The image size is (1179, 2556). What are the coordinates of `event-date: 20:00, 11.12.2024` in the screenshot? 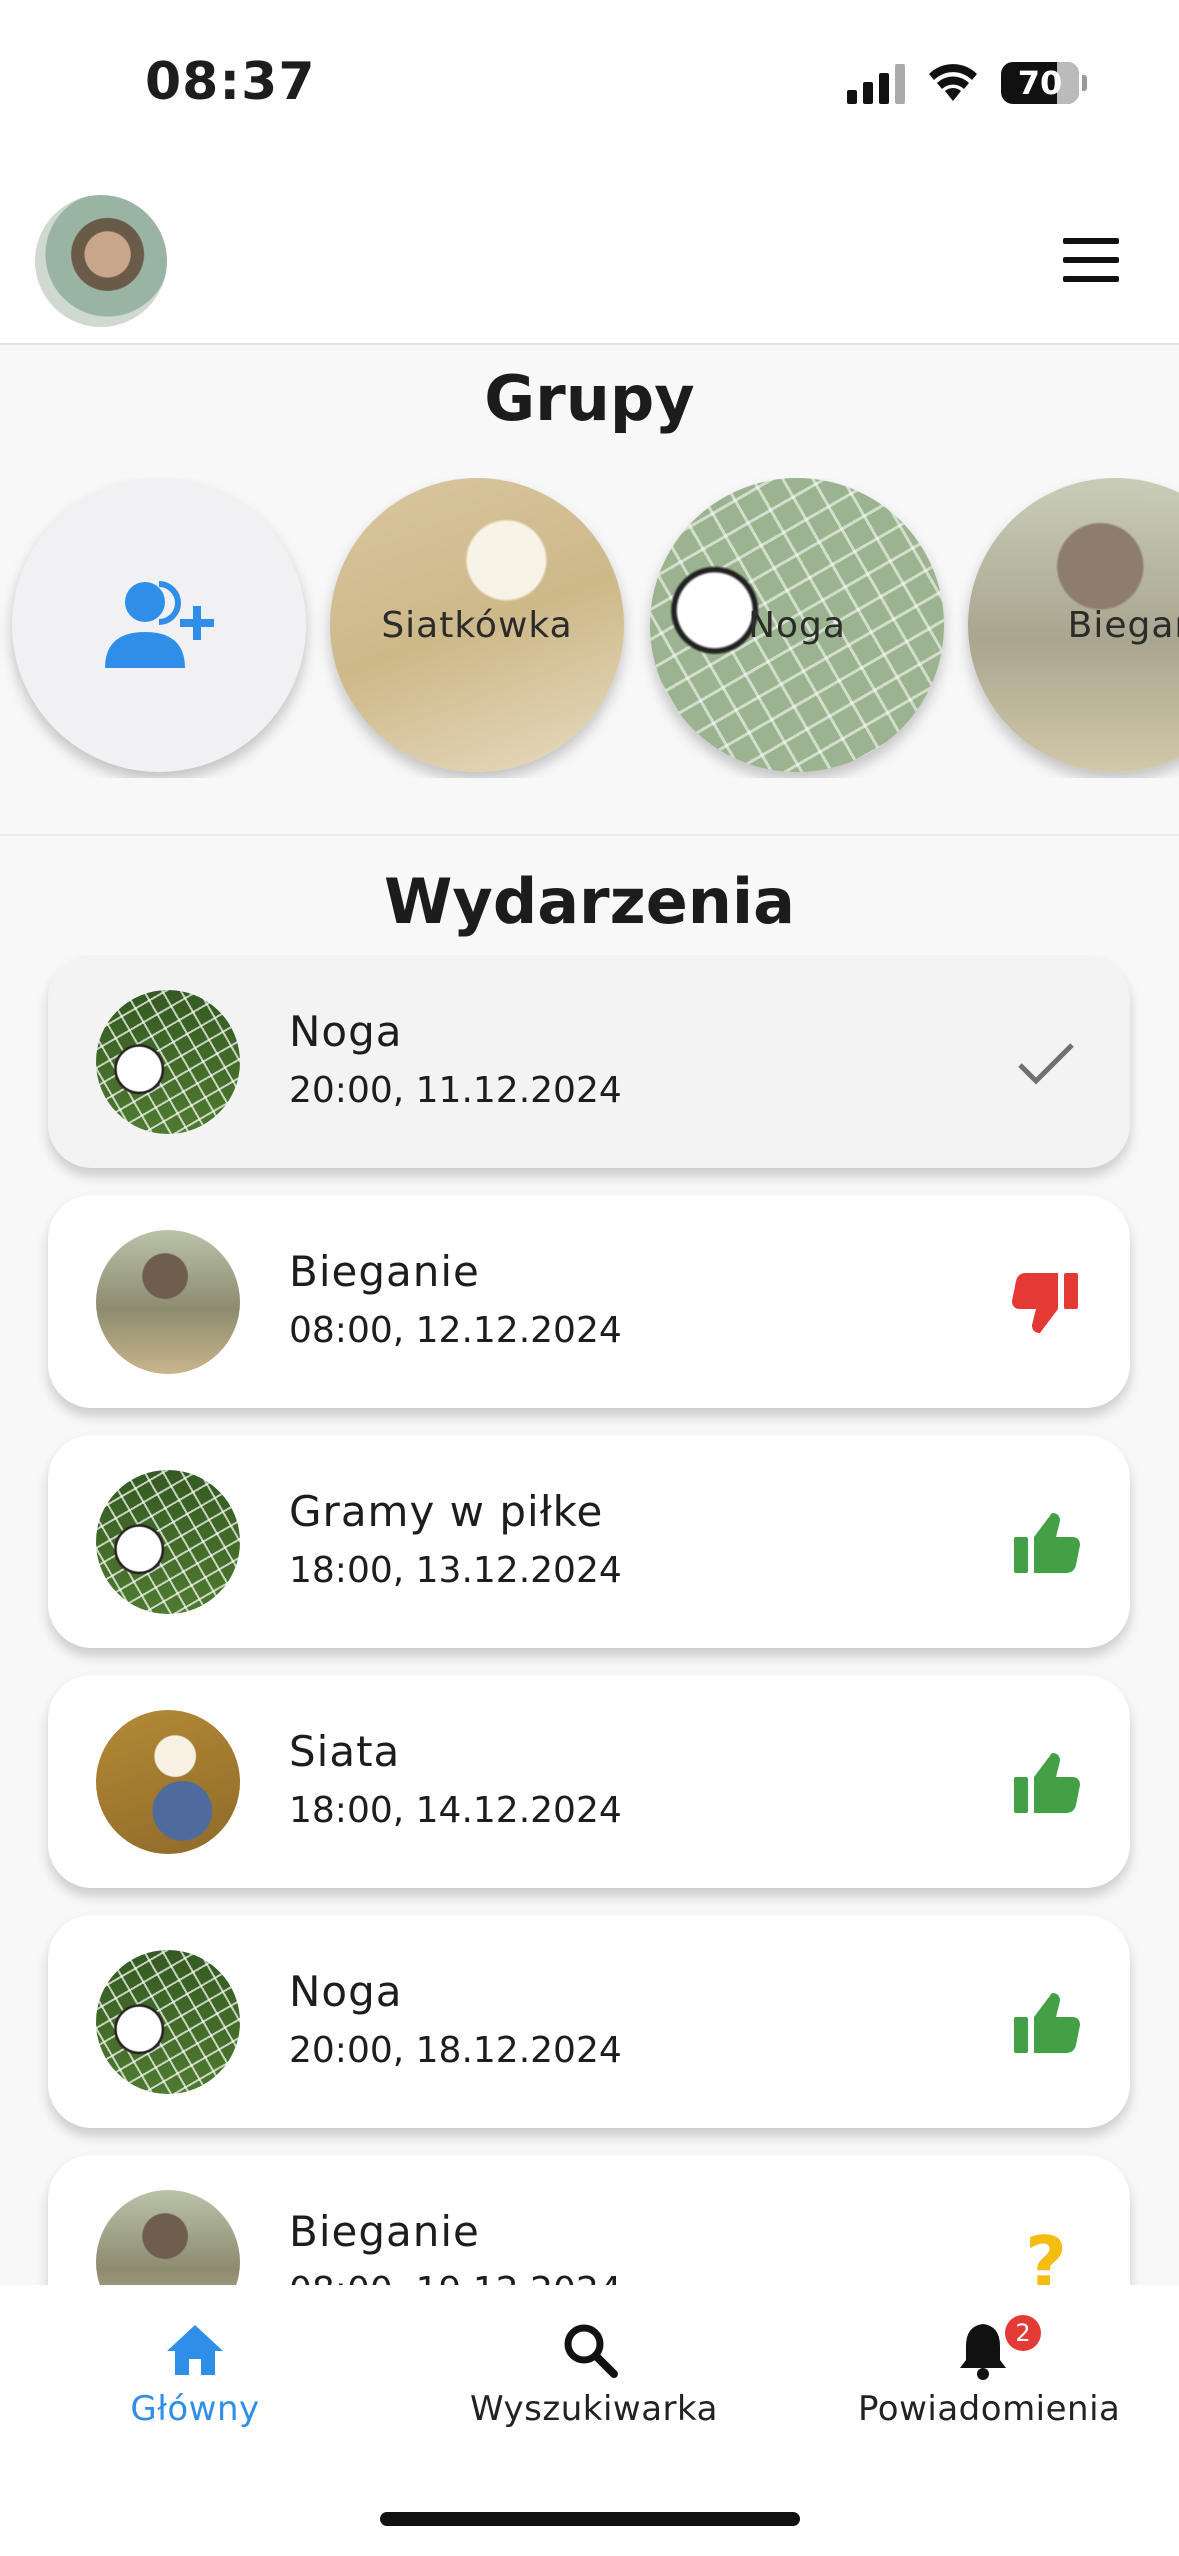 It's located at (455, 1090).